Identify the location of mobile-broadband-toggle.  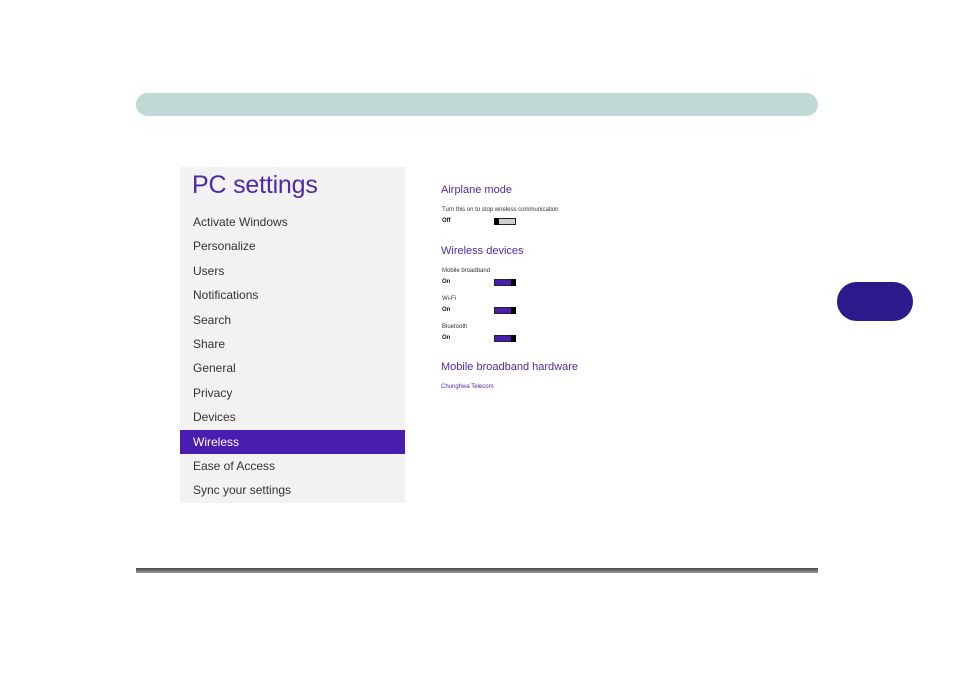
(505, 282).